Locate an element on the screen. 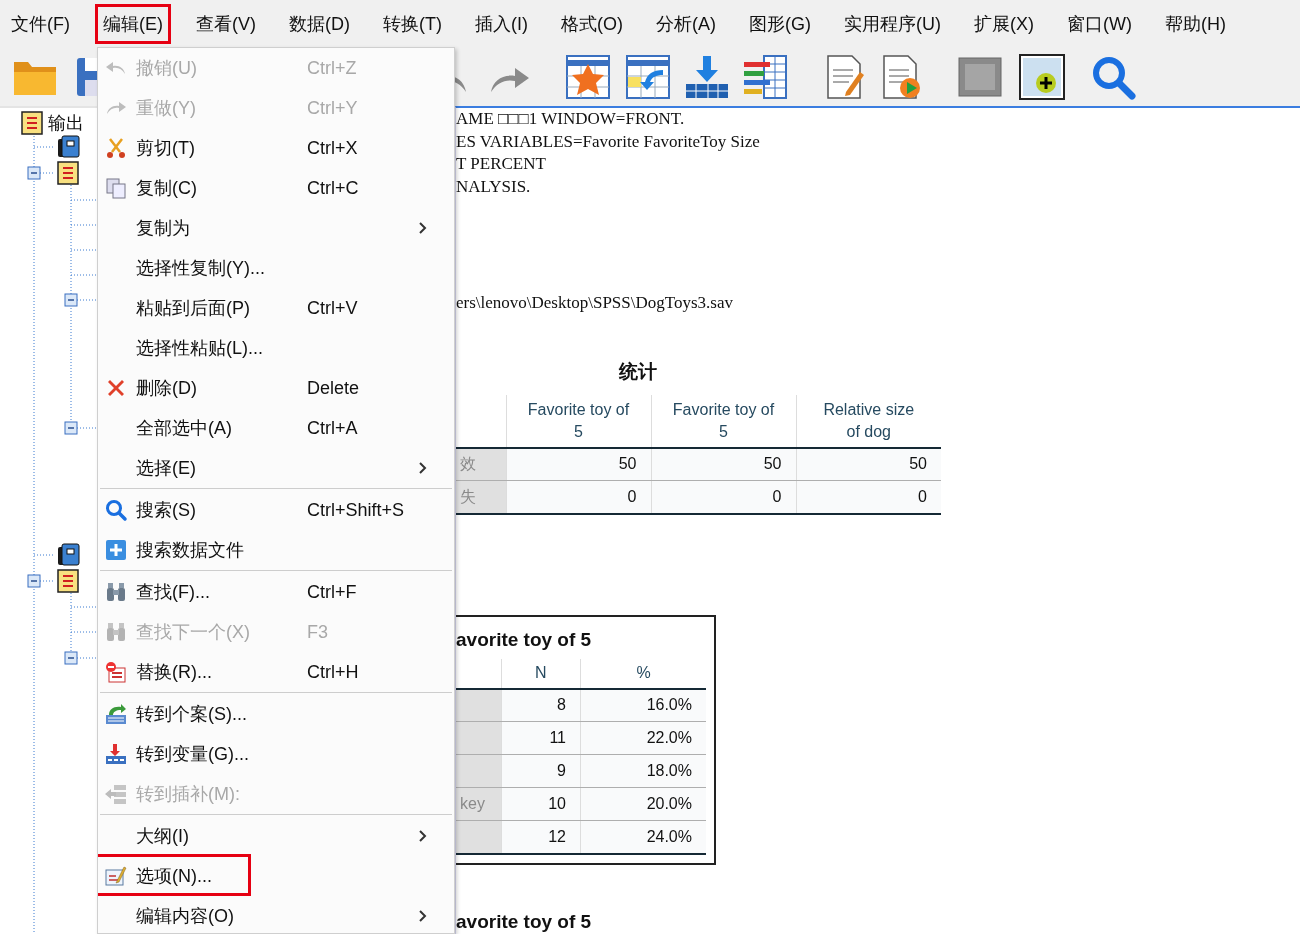  tree-item: 输出 is located at coordinates (66, 123).